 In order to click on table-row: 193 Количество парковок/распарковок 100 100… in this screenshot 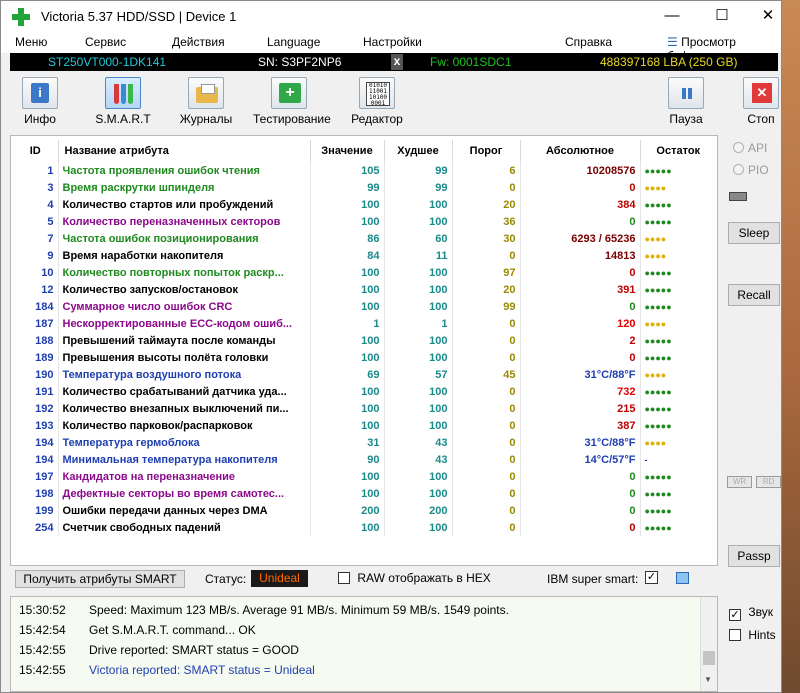, I will do `click(364, 425)`.